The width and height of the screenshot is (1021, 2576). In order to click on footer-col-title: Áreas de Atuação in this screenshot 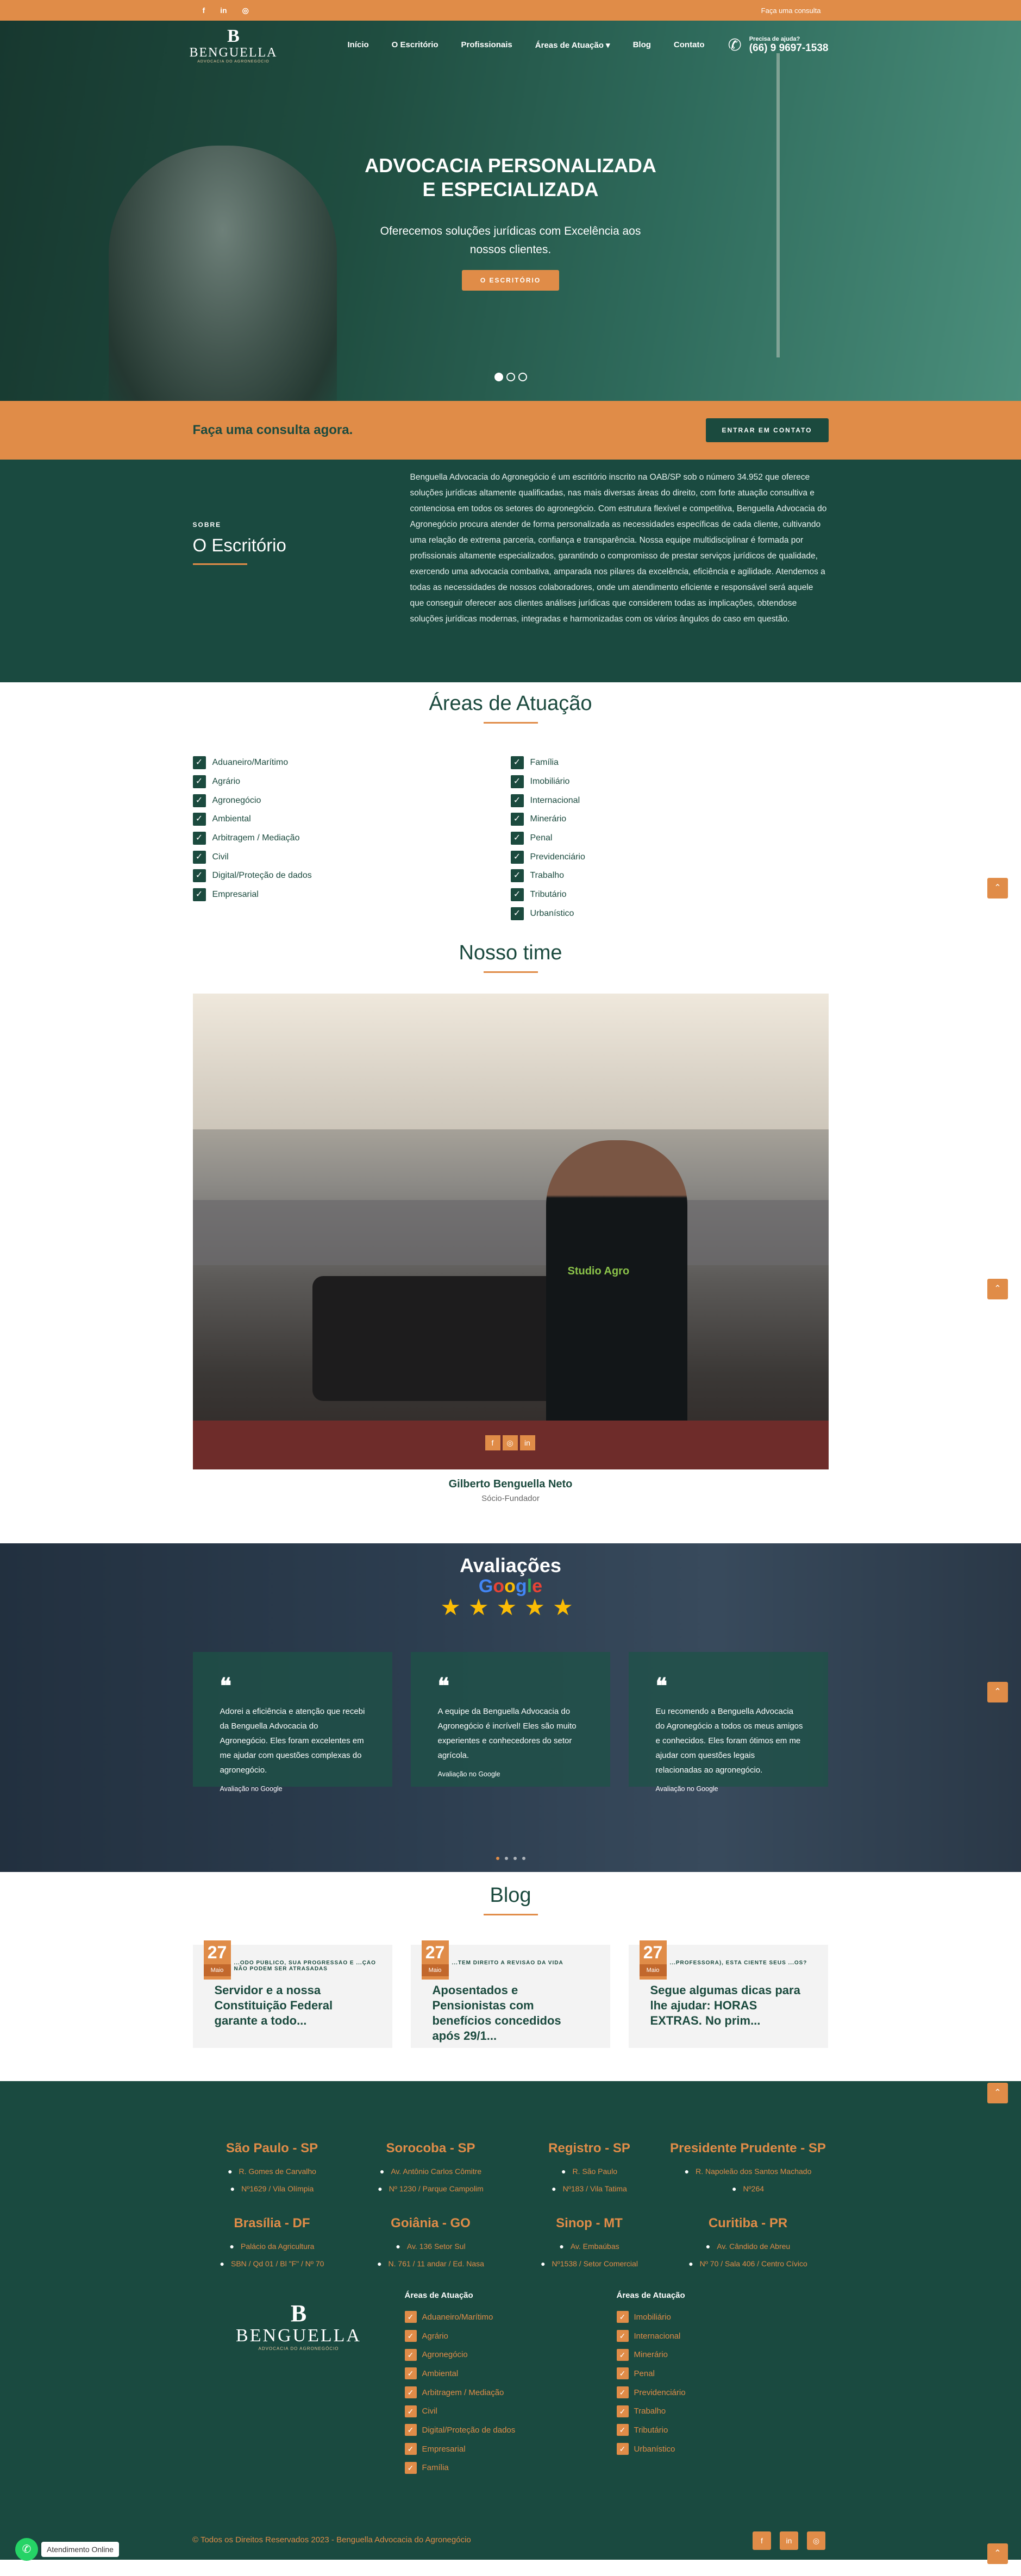, I will do `click(651, 2295)`.